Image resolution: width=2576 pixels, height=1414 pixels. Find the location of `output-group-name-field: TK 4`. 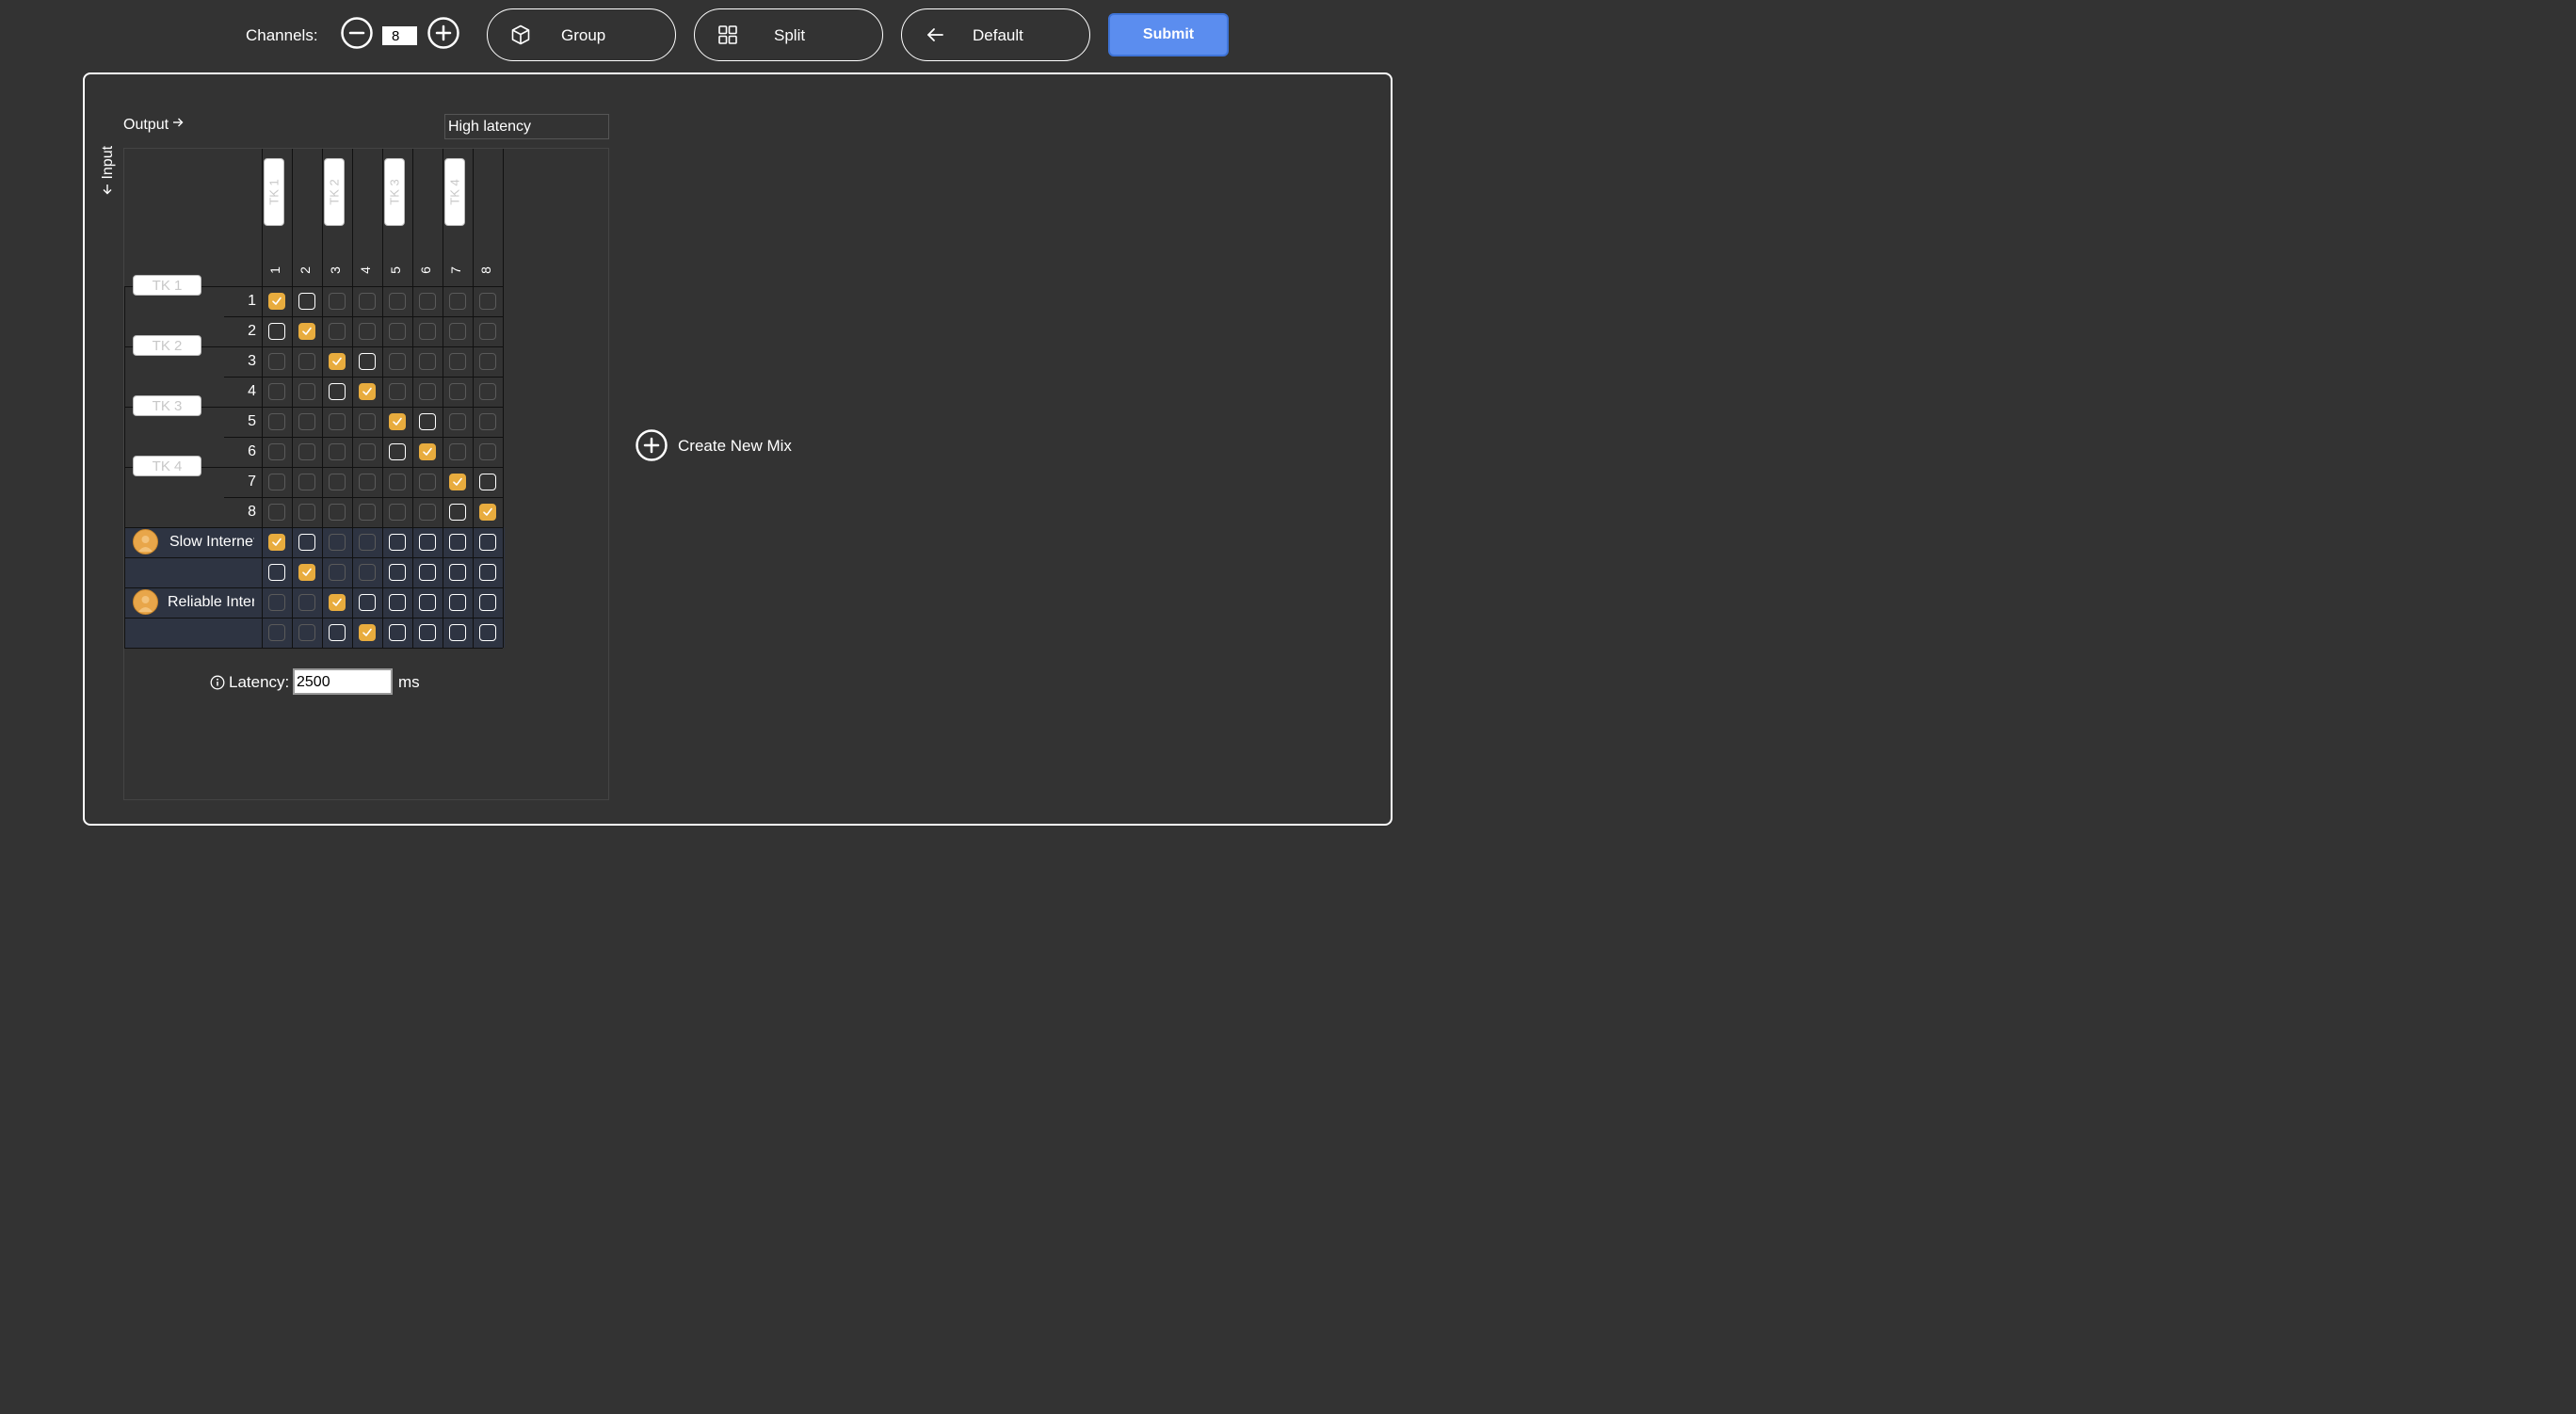

output-group-name-field: TK 4 is located at coordinates (454, 192).